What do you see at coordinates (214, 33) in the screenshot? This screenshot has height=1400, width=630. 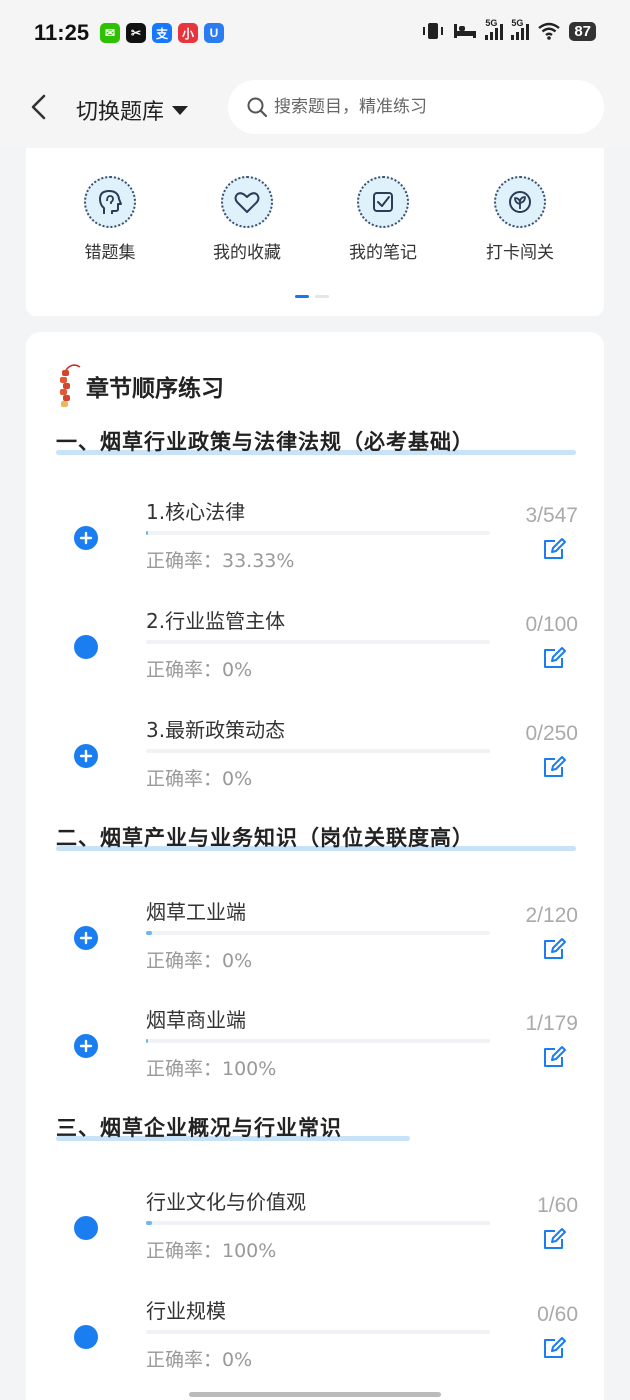 I see `shield-app-icon: U` at bounding box center [214, 33].